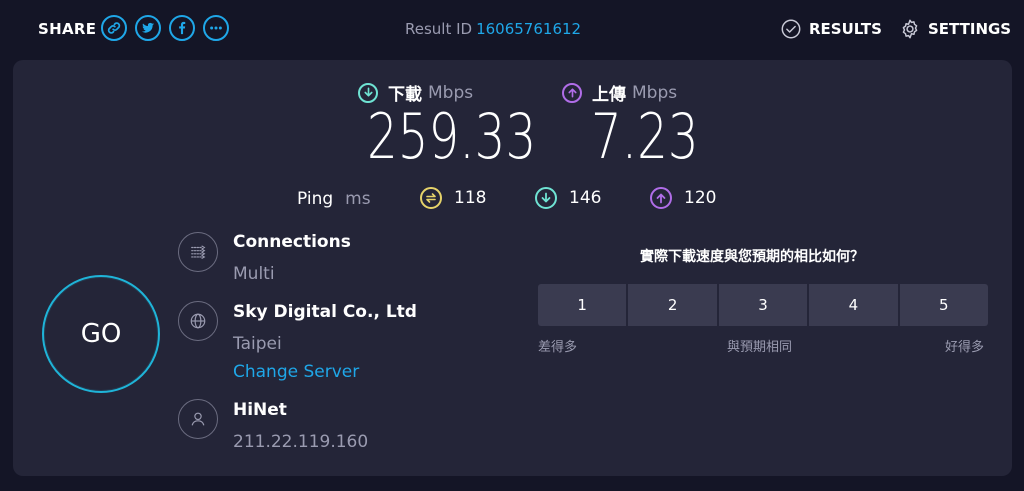 The image size is (1024, 491). I want to click on link-icon, so click(114, 28).